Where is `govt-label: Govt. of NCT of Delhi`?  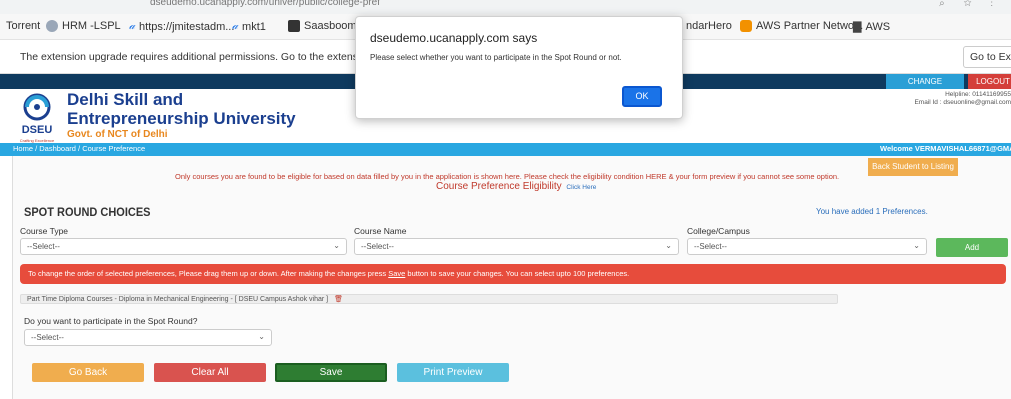
govt-label: Govt. of NCT of Delhi is located at coordinates (117, 134).